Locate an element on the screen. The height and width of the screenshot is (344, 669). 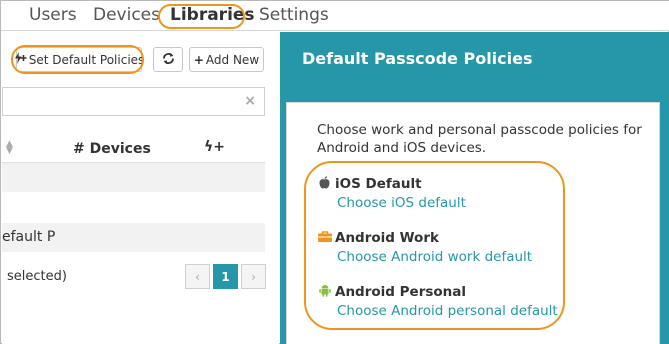
search-input: × is located at coordinates (133, 101).